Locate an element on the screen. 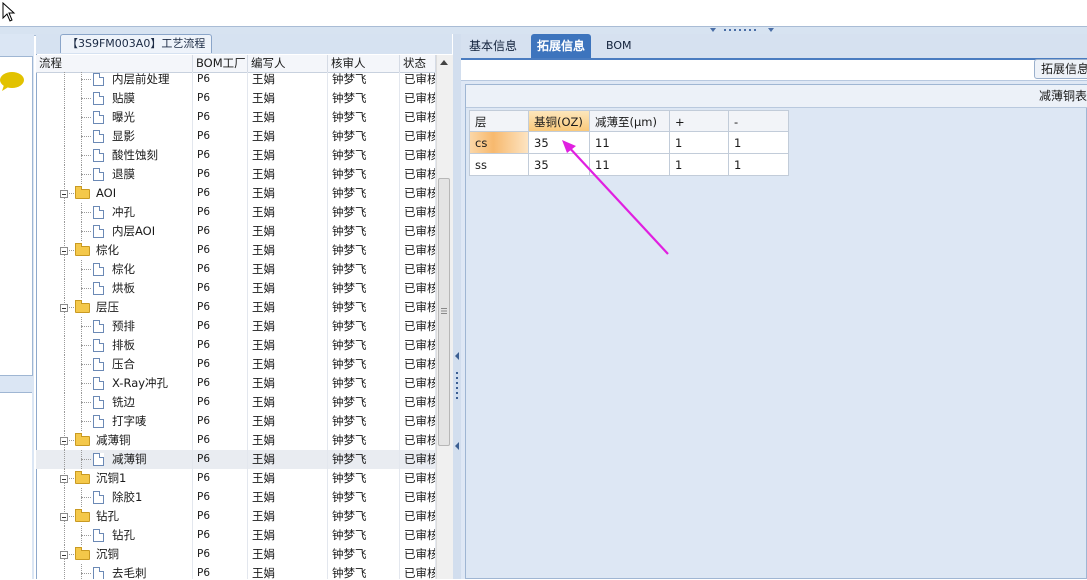 This screenshot has width=1087, height=580. column-header-col-status: 状态 is located at coordinates (418, 63).